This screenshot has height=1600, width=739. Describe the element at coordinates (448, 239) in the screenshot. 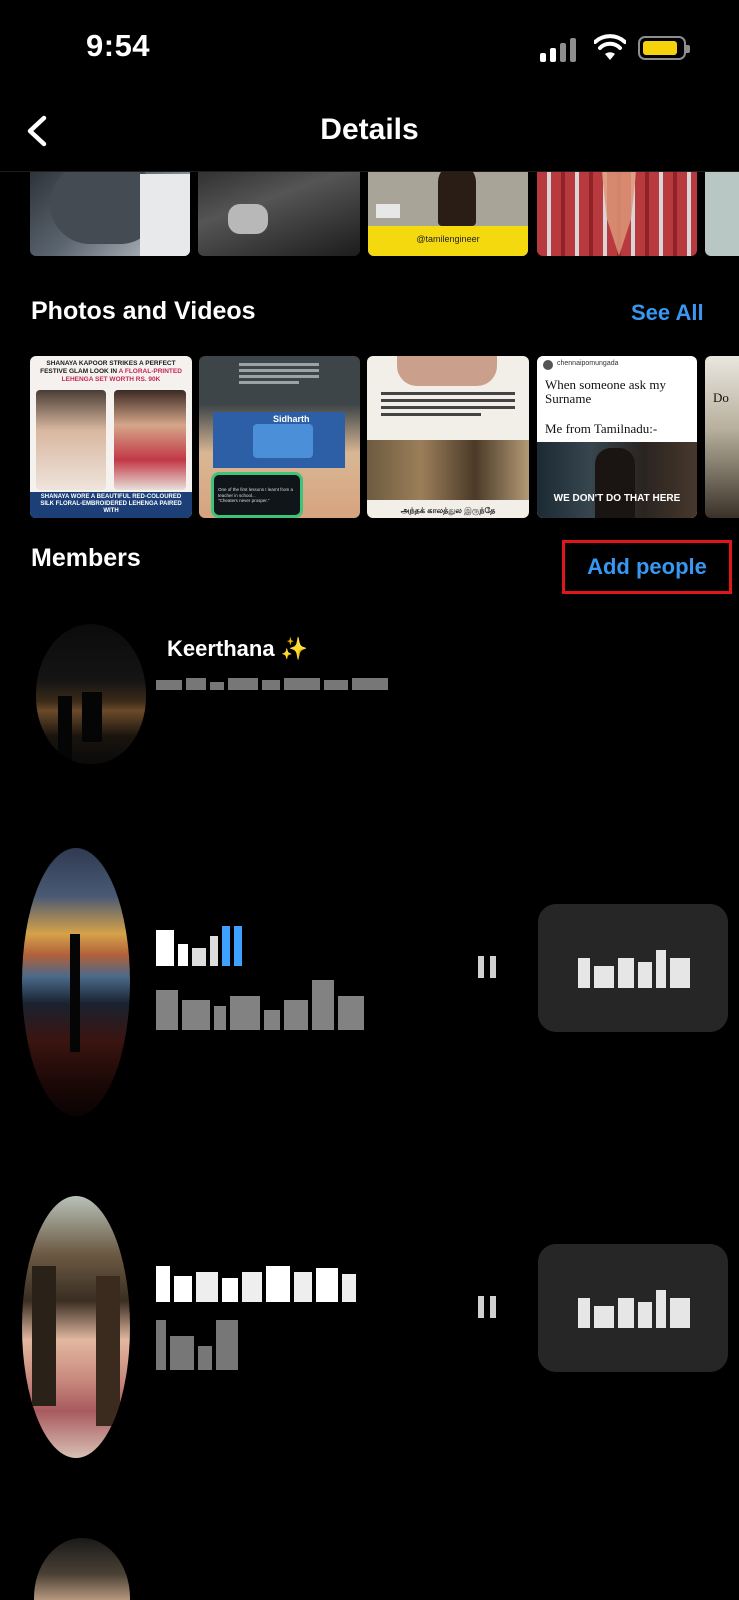

I see `thumbnail-caption: @tamilengineer` at that location.